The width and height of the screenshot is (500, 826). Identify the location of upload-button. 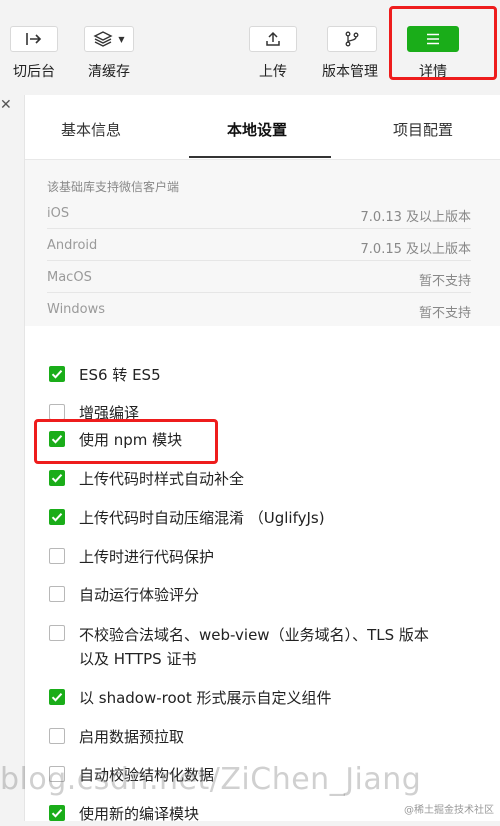
(273, 39).